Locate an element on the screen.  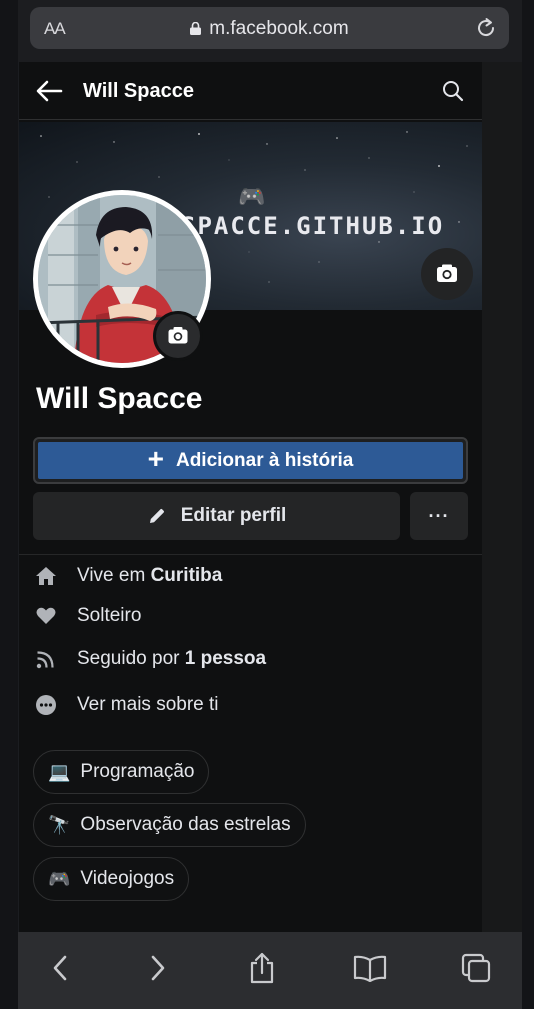
gamepad-icon: 🎮 is located at coordinates (59, 878).